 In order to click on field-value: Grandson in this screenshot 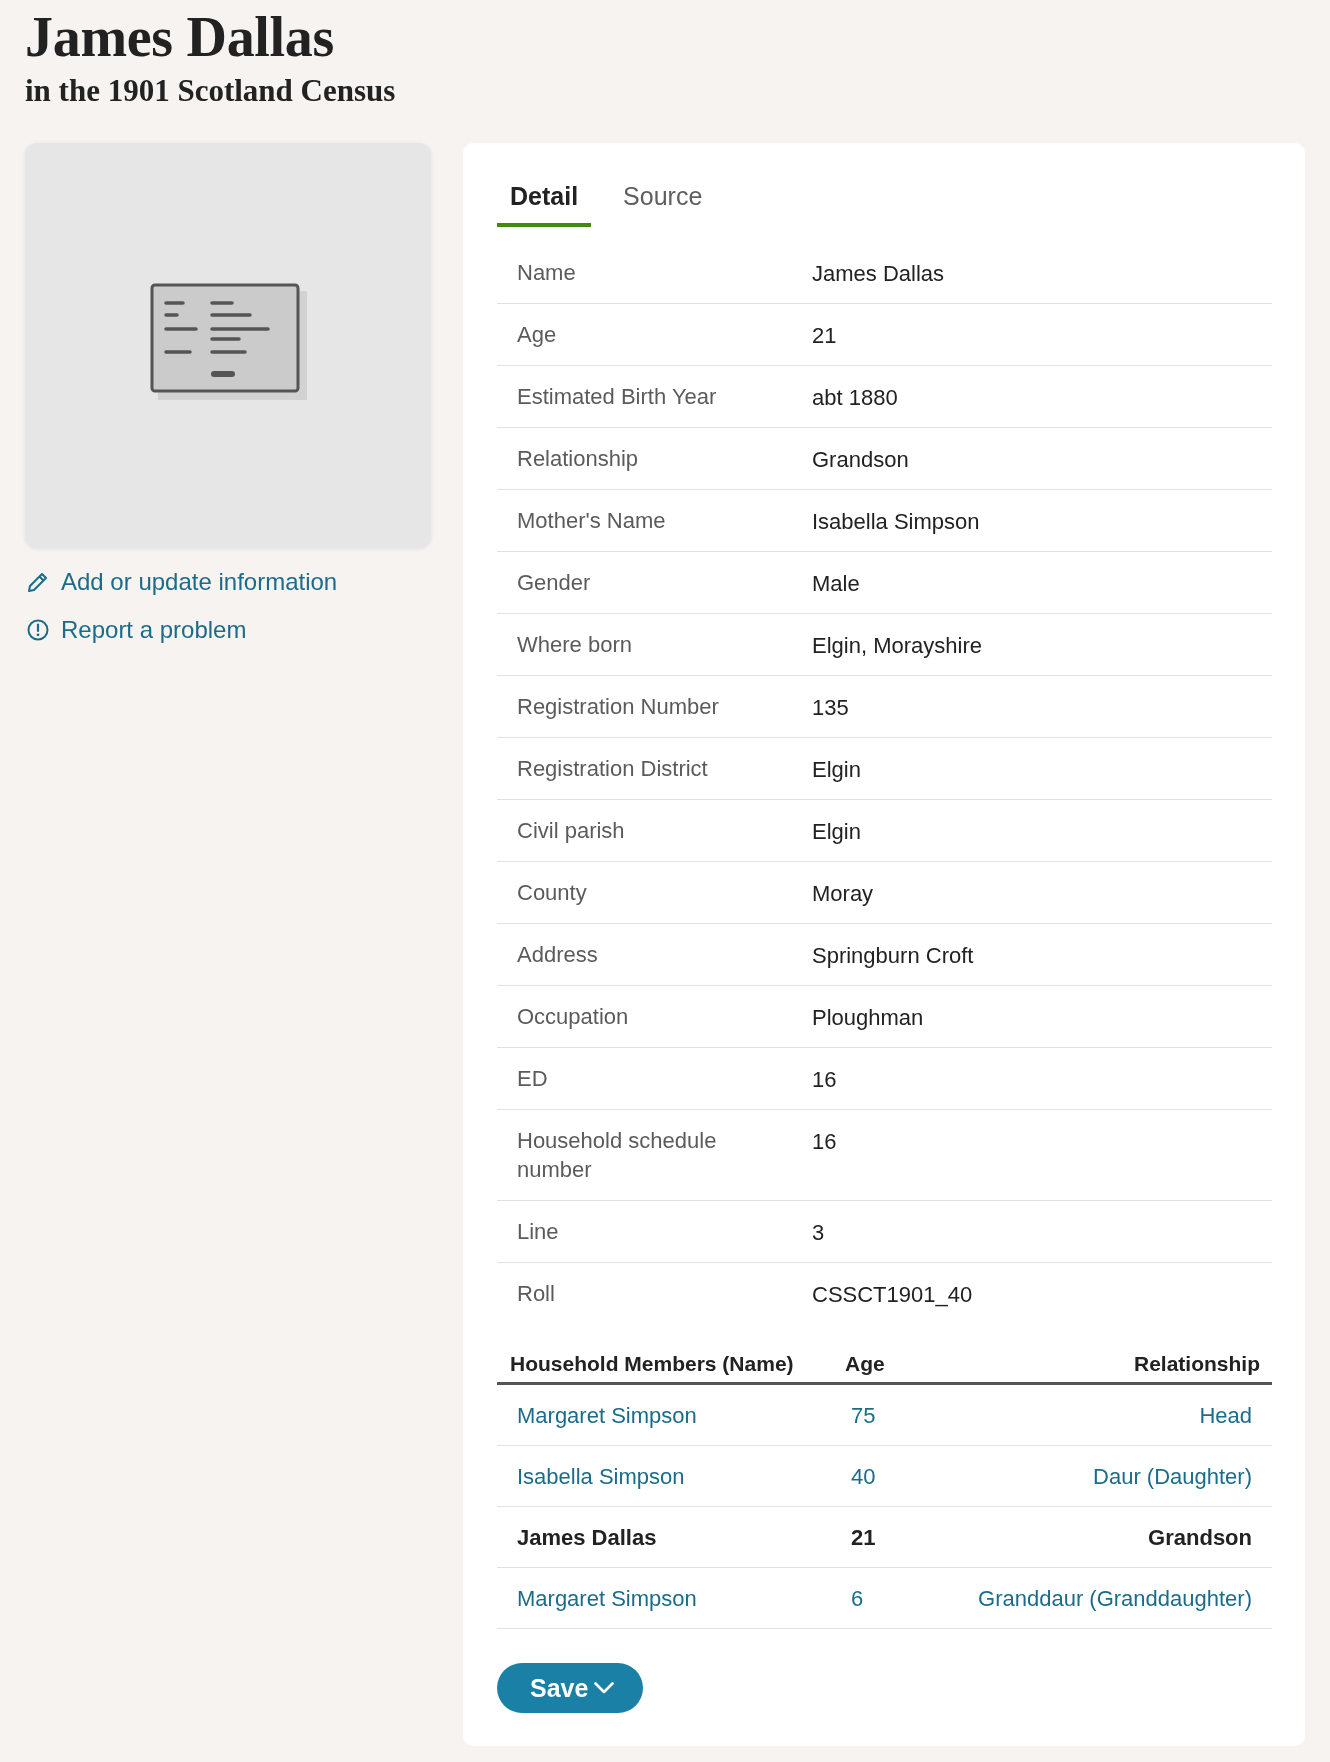, I will do `click(861, 460)`.